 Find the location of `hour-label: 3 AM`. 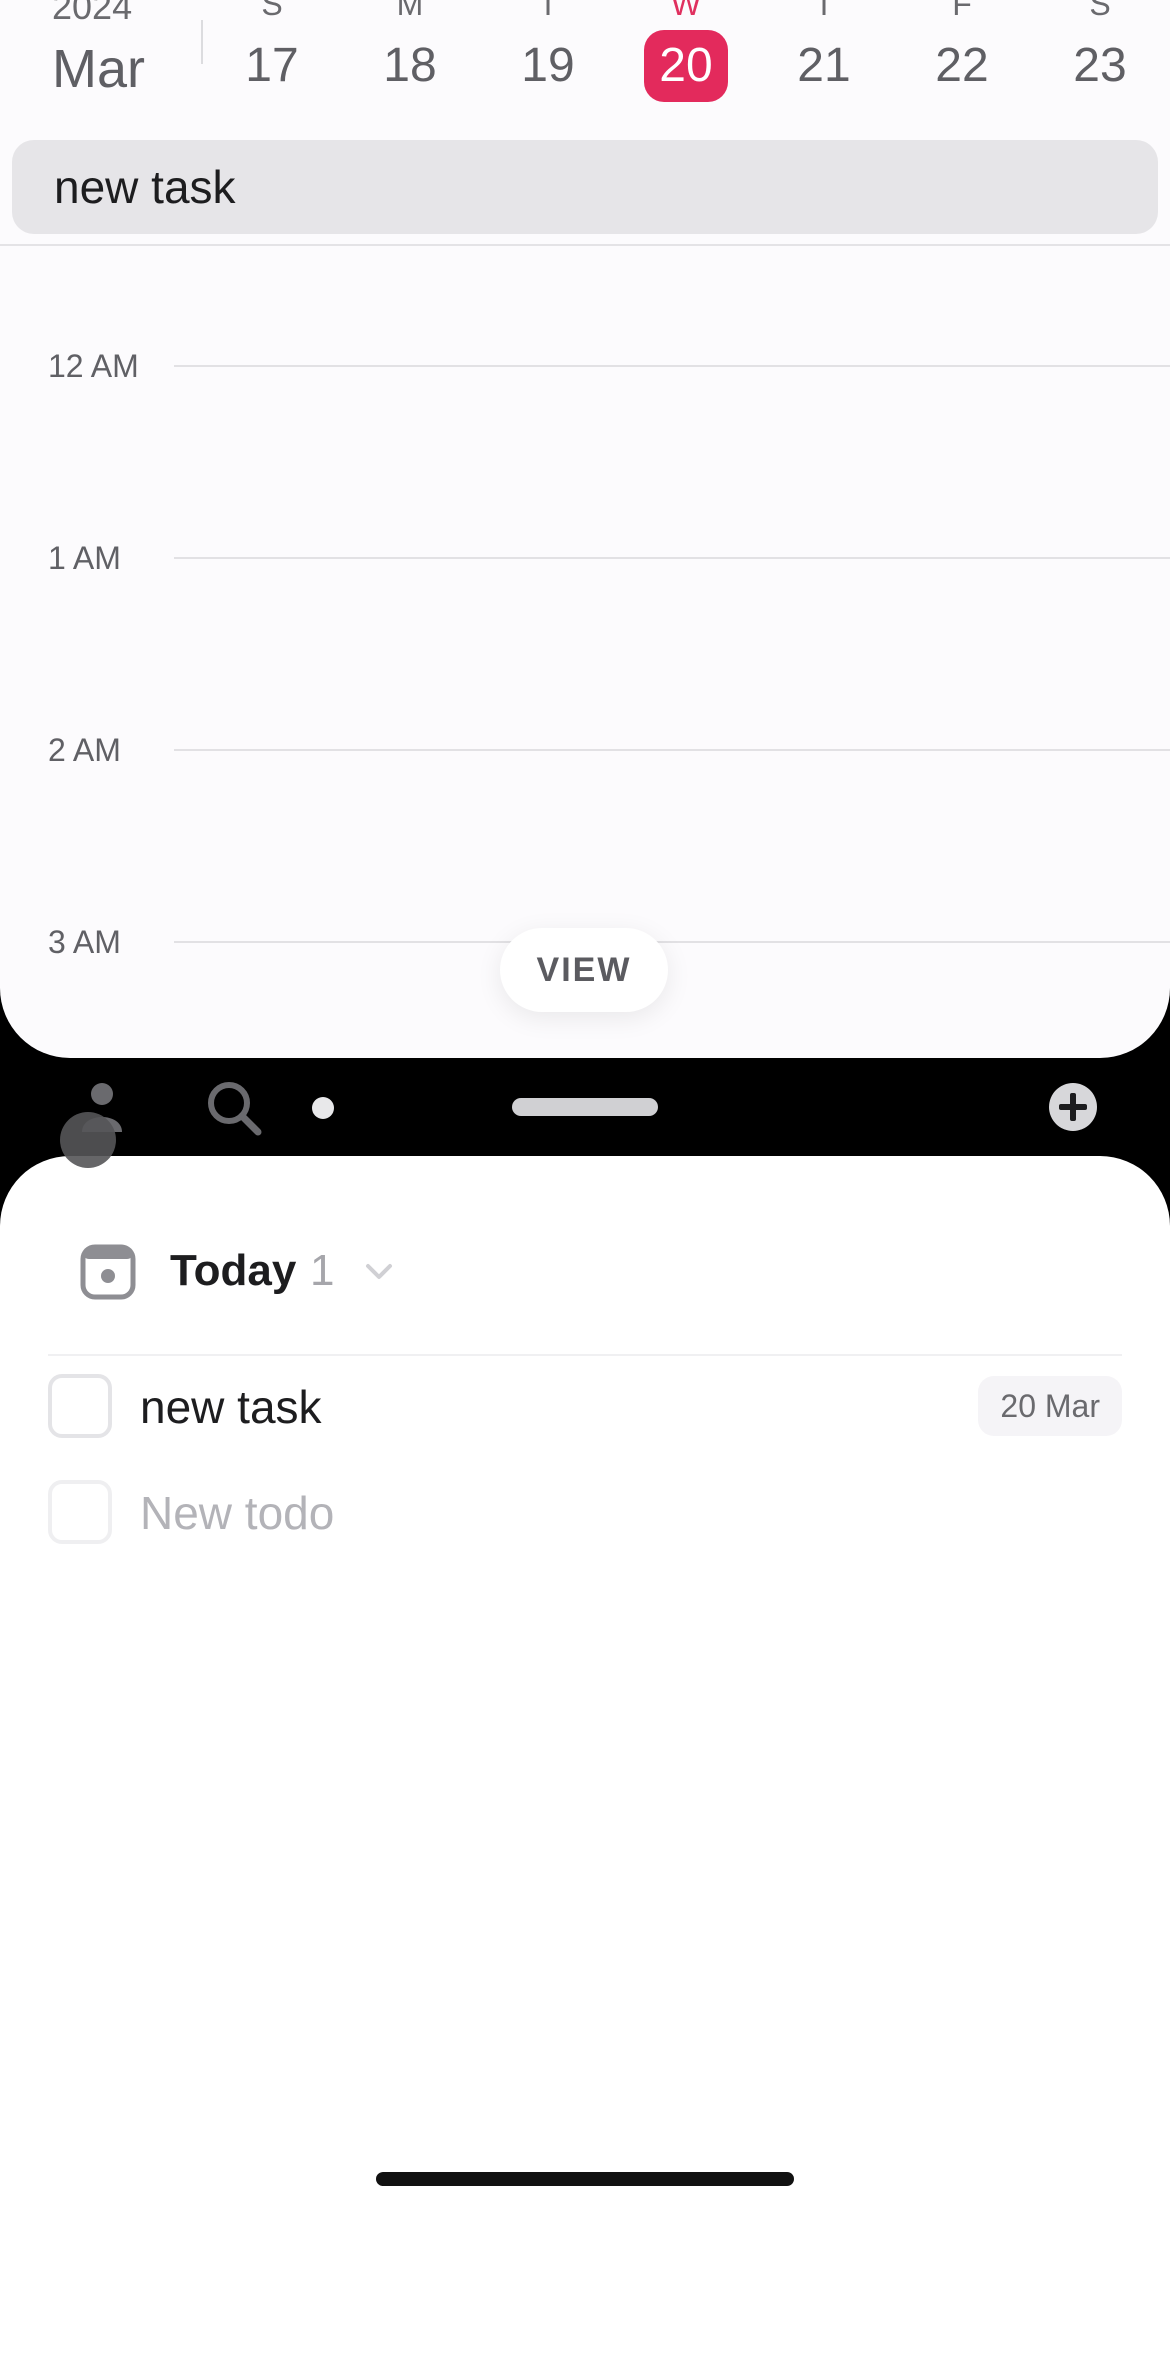

hour-label: 3 AM is located at coordinates (84, 942).